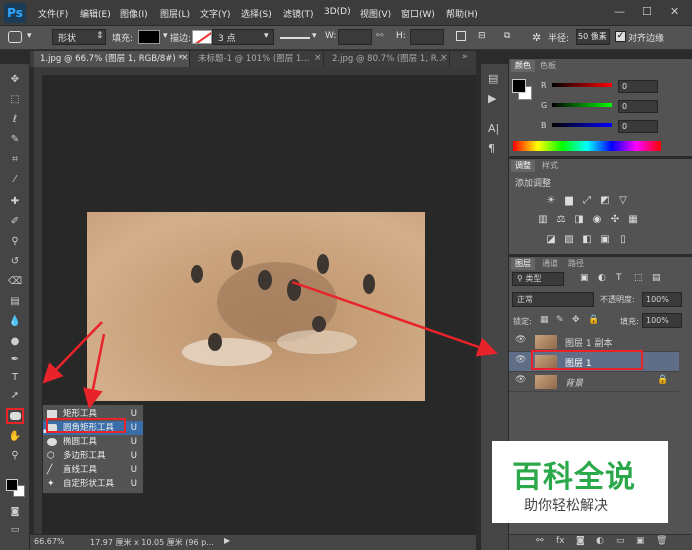 The image size is (692, 550). I want to click on flyout-item-ellipse: 椭圆工具 U, so click(93, 442).